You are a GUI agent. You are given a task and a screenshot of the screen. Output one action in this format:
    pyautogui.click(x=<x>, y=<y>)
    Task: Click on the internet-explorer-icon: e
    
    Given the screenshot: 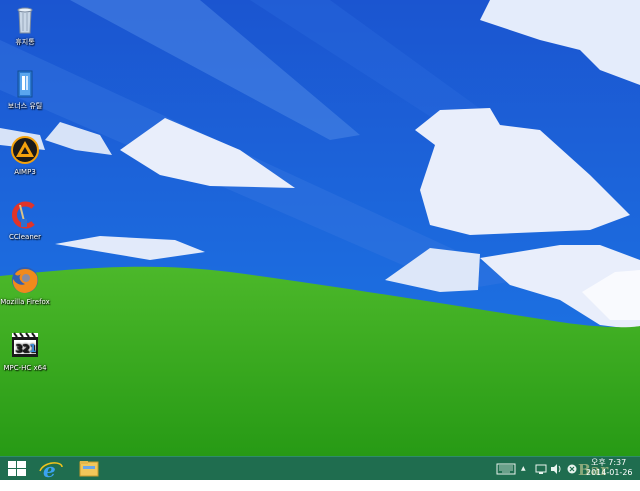 What is the action you would take?
    pyautogui.click(x=51, y=470)
    